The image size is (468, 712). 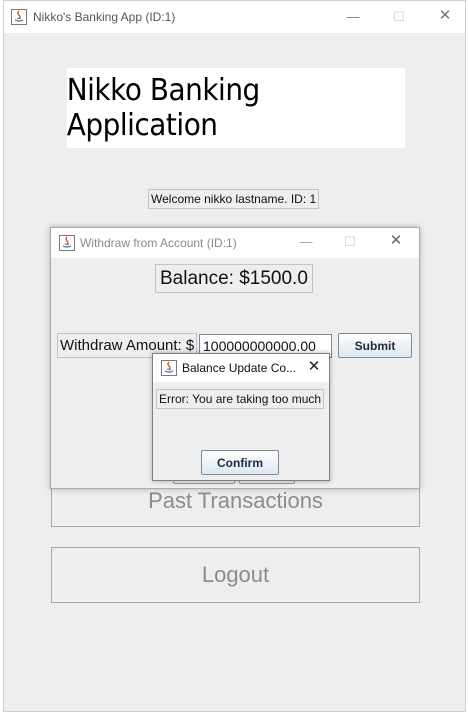 I want to click on past-transactions-label: Past Transactions, so click(x=235, y=500).